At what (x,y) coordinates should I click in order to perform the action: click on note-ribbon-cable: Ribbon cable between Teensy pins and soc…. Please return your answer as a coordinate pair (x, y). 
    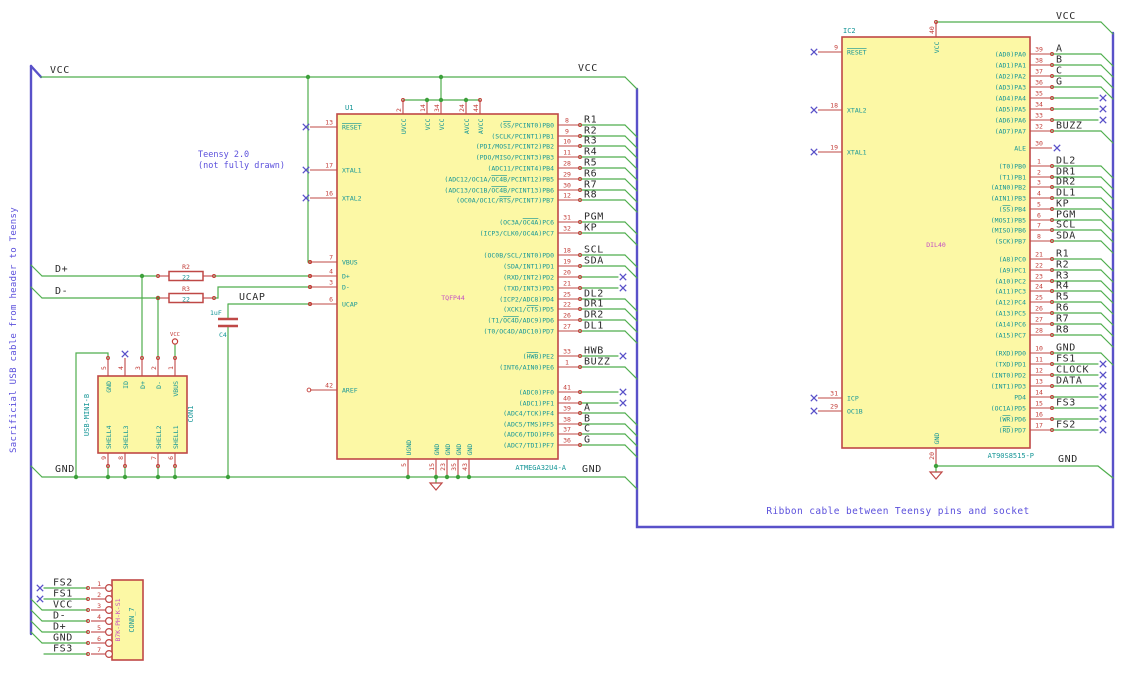
    Looking at the image, I should click on (897, 511).